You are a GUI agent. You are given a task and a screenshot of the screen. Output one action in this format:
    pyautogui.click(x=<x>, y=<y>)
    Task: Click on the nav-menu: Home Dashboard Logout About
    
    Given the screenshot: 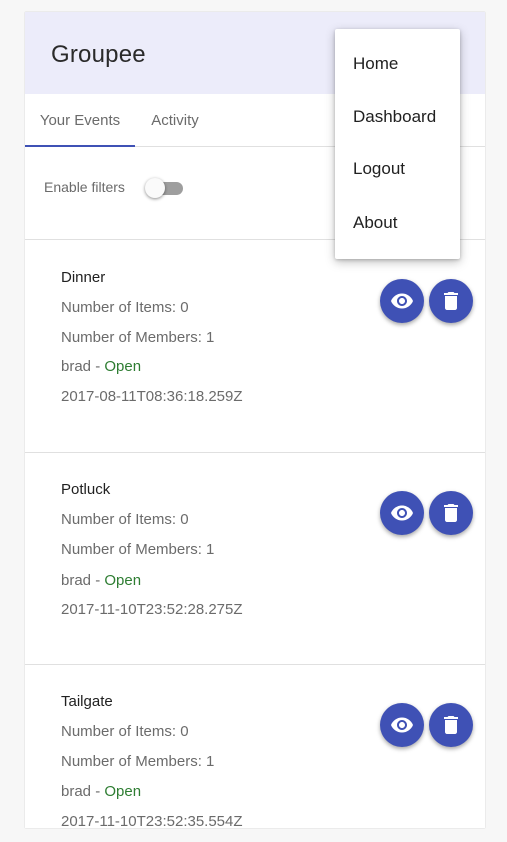 What is the action you would take?
    pyautogui.click(x=397, y=144)
    